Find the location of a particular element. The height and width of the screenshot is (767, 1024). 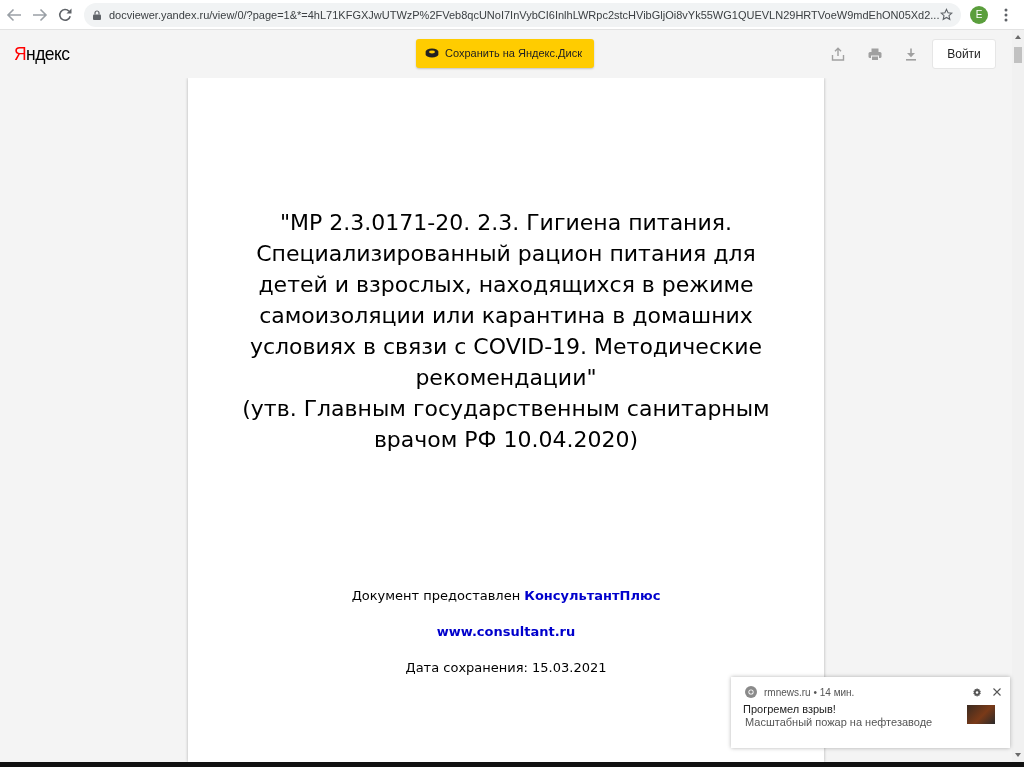

notification-text: Масштабный пожар на нефтезаводе is located at coordinates (839, 722).